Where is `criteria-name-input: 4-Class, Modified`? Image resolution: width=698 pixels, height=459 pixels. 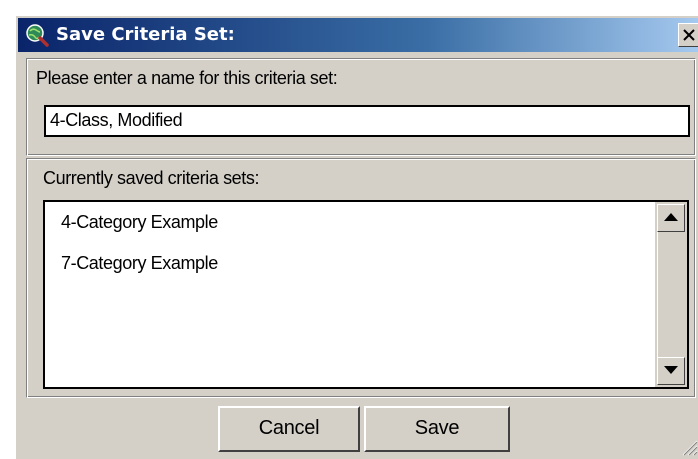
criteria-name-input: 4-Class, Modified is located at coordinates (367, 121).